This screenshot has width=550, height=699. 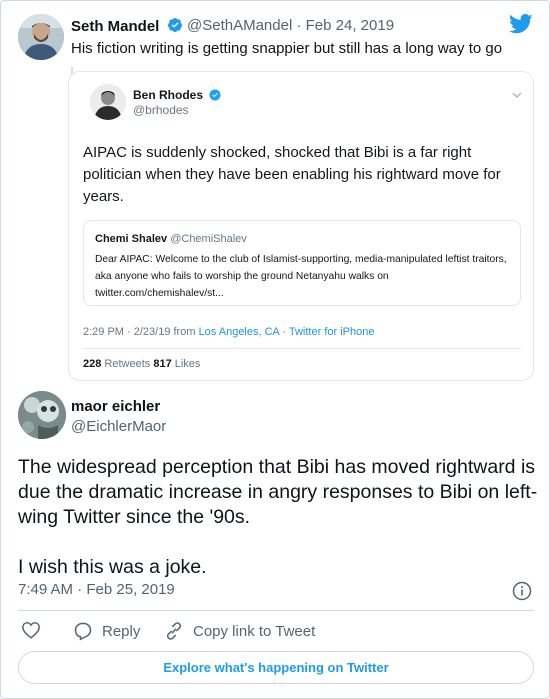 What do you see at coordinates (174, 631) in the screenshot?
I see `link-icon` at bounding box center [174, 631].